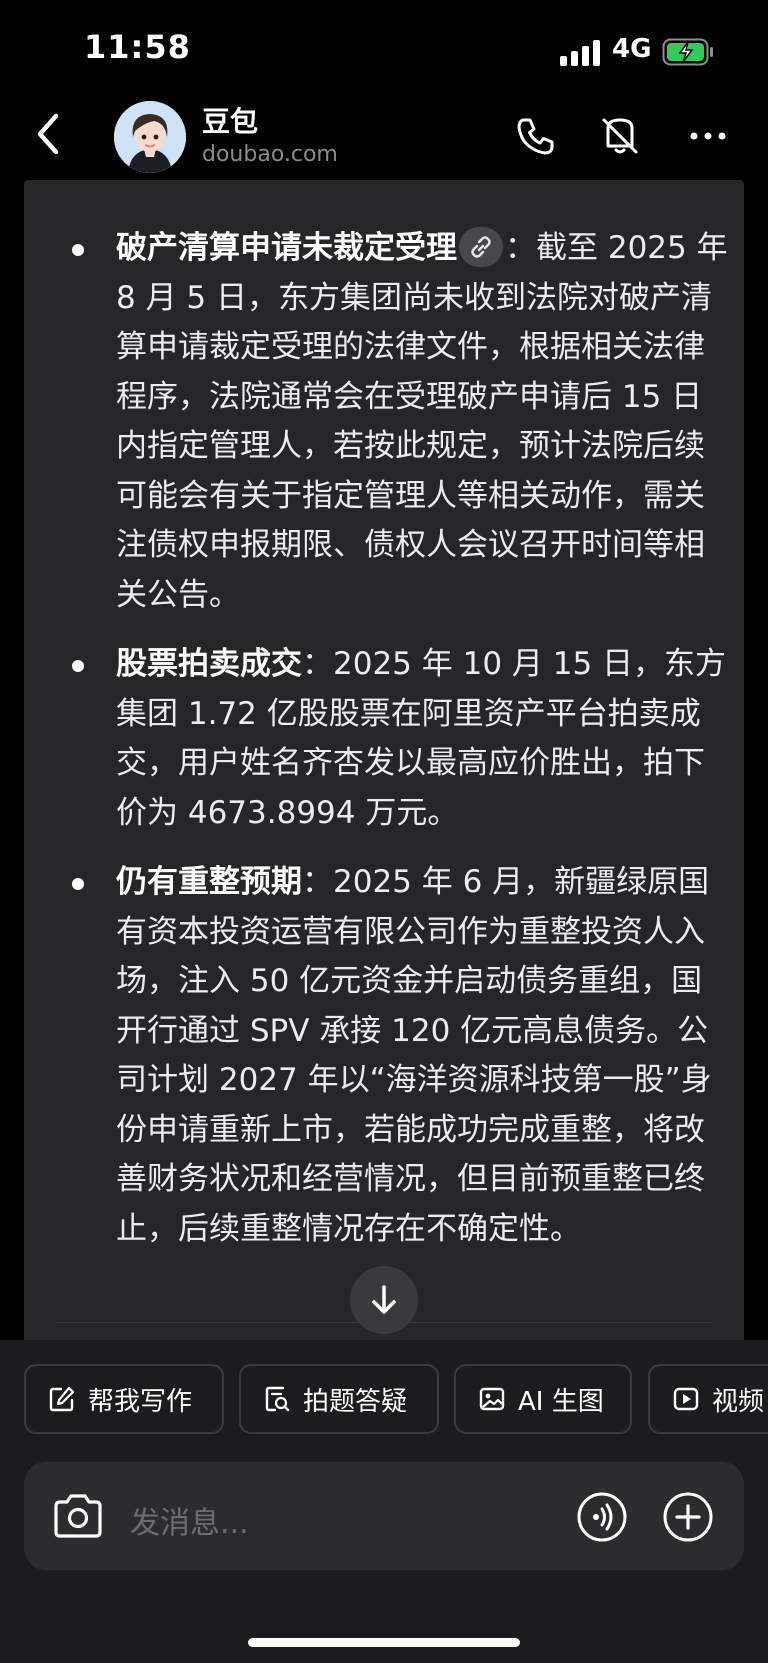  Describe the element at coordinates (708, 1399) in the screenshot. I see `quick-action-video: 视频` at that location.